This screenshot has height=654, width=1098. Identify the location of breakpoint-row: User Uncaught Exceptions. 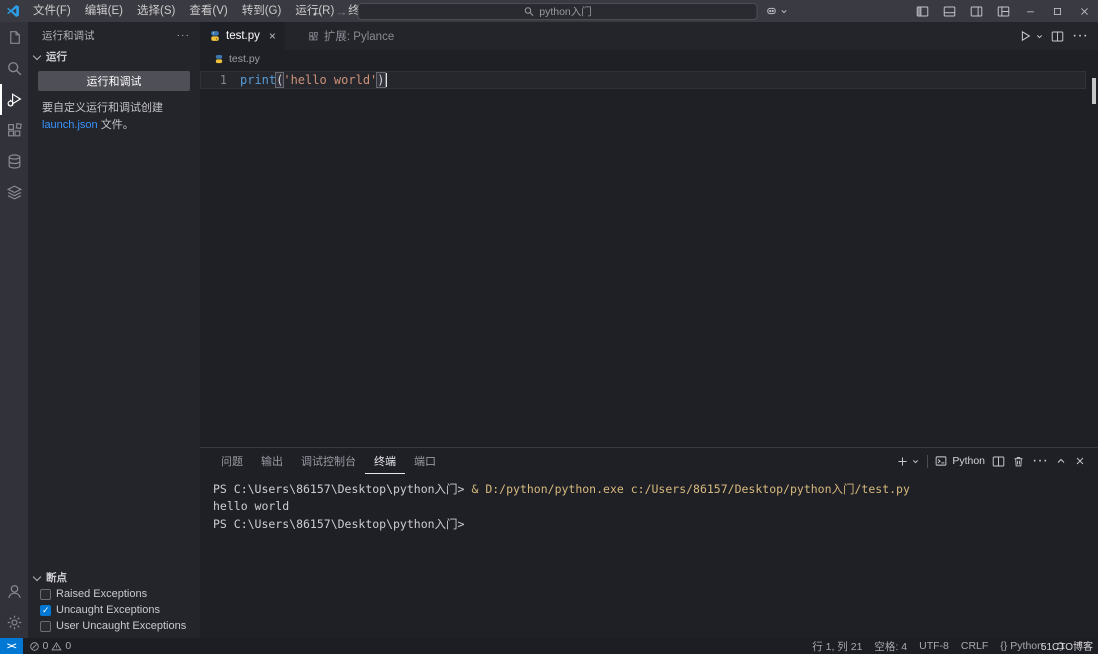
(114, 626).